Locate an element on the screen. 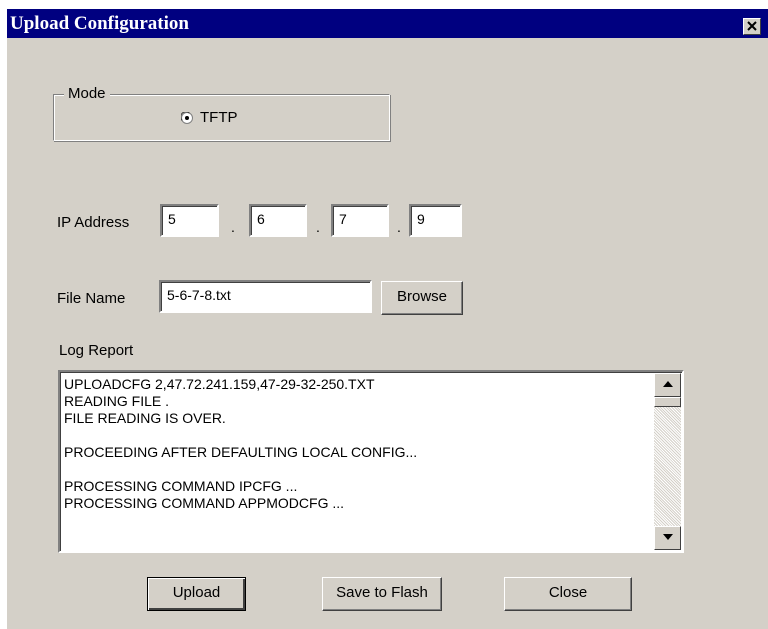 The width and height of the screenshot is (768, 629). close-window-button is located at coordinates (752, 26).